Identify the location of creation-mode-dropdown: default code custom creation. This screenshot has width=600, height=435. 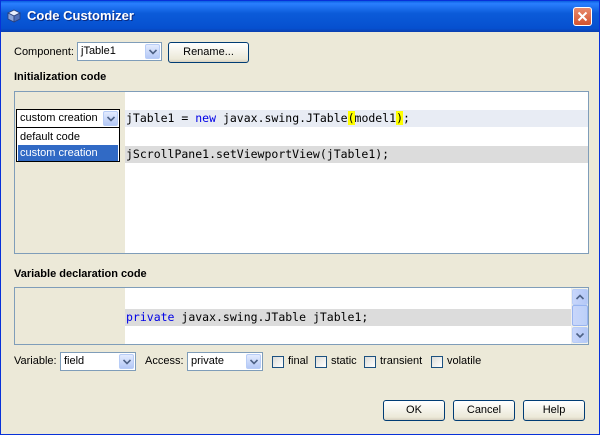
(68, 144).